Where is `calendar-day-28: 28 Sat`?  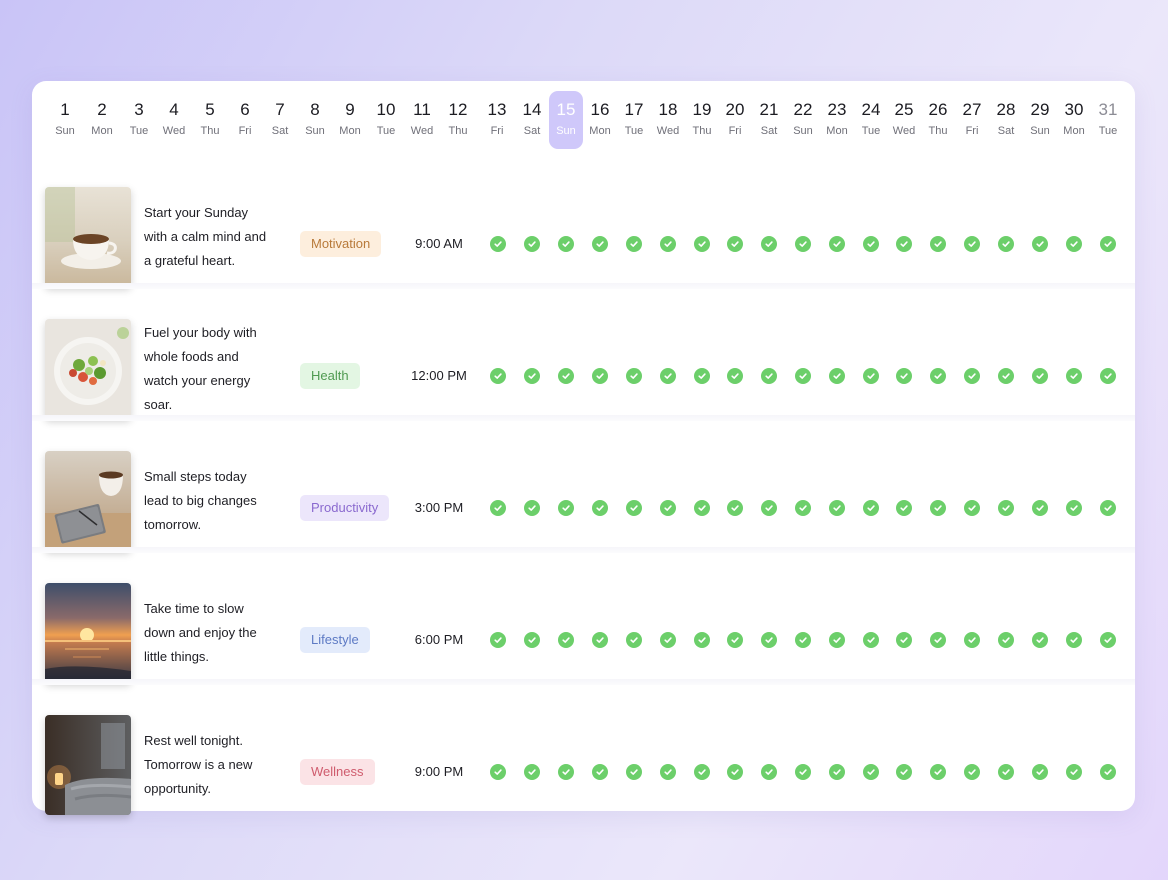 calendar-day-28: 28 Sat is located at coordinates (1006, 120).